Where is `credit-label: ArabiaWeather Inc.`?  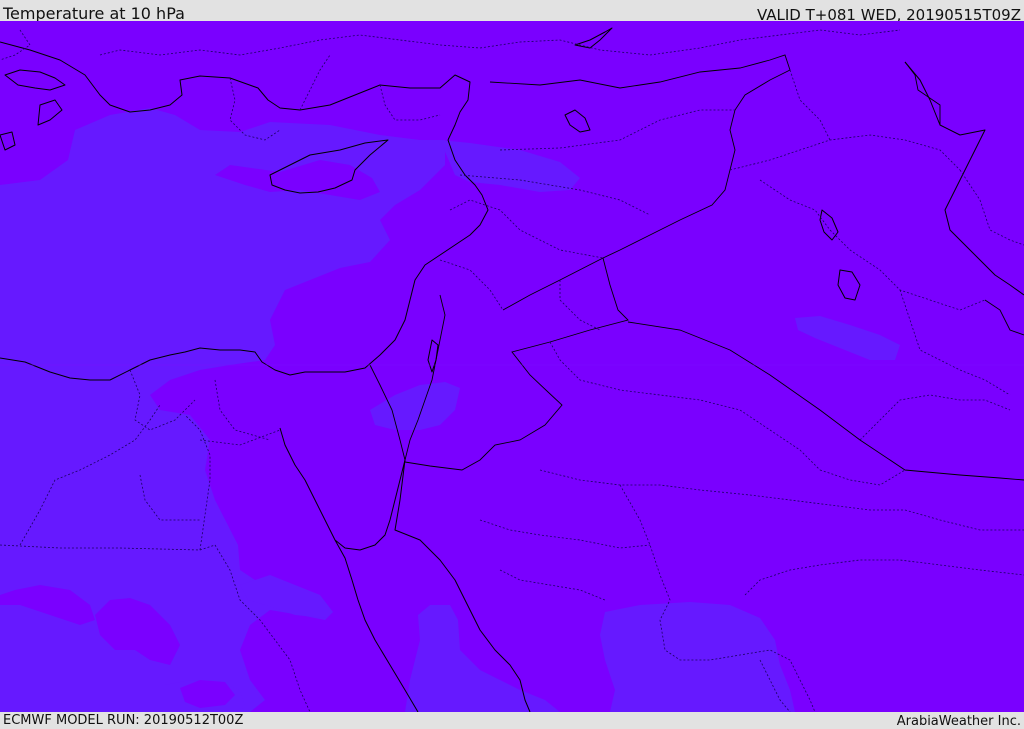
credit-label: ArabiaWeather Inc. is located at coordinates (958, 721).